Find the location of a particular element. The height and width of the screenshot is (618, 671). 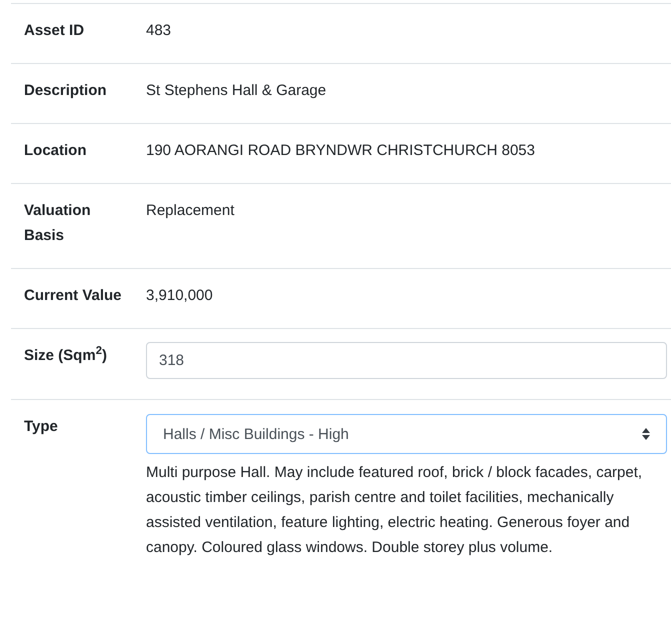

field-label: Current Value is located at coordinates (73, 296).